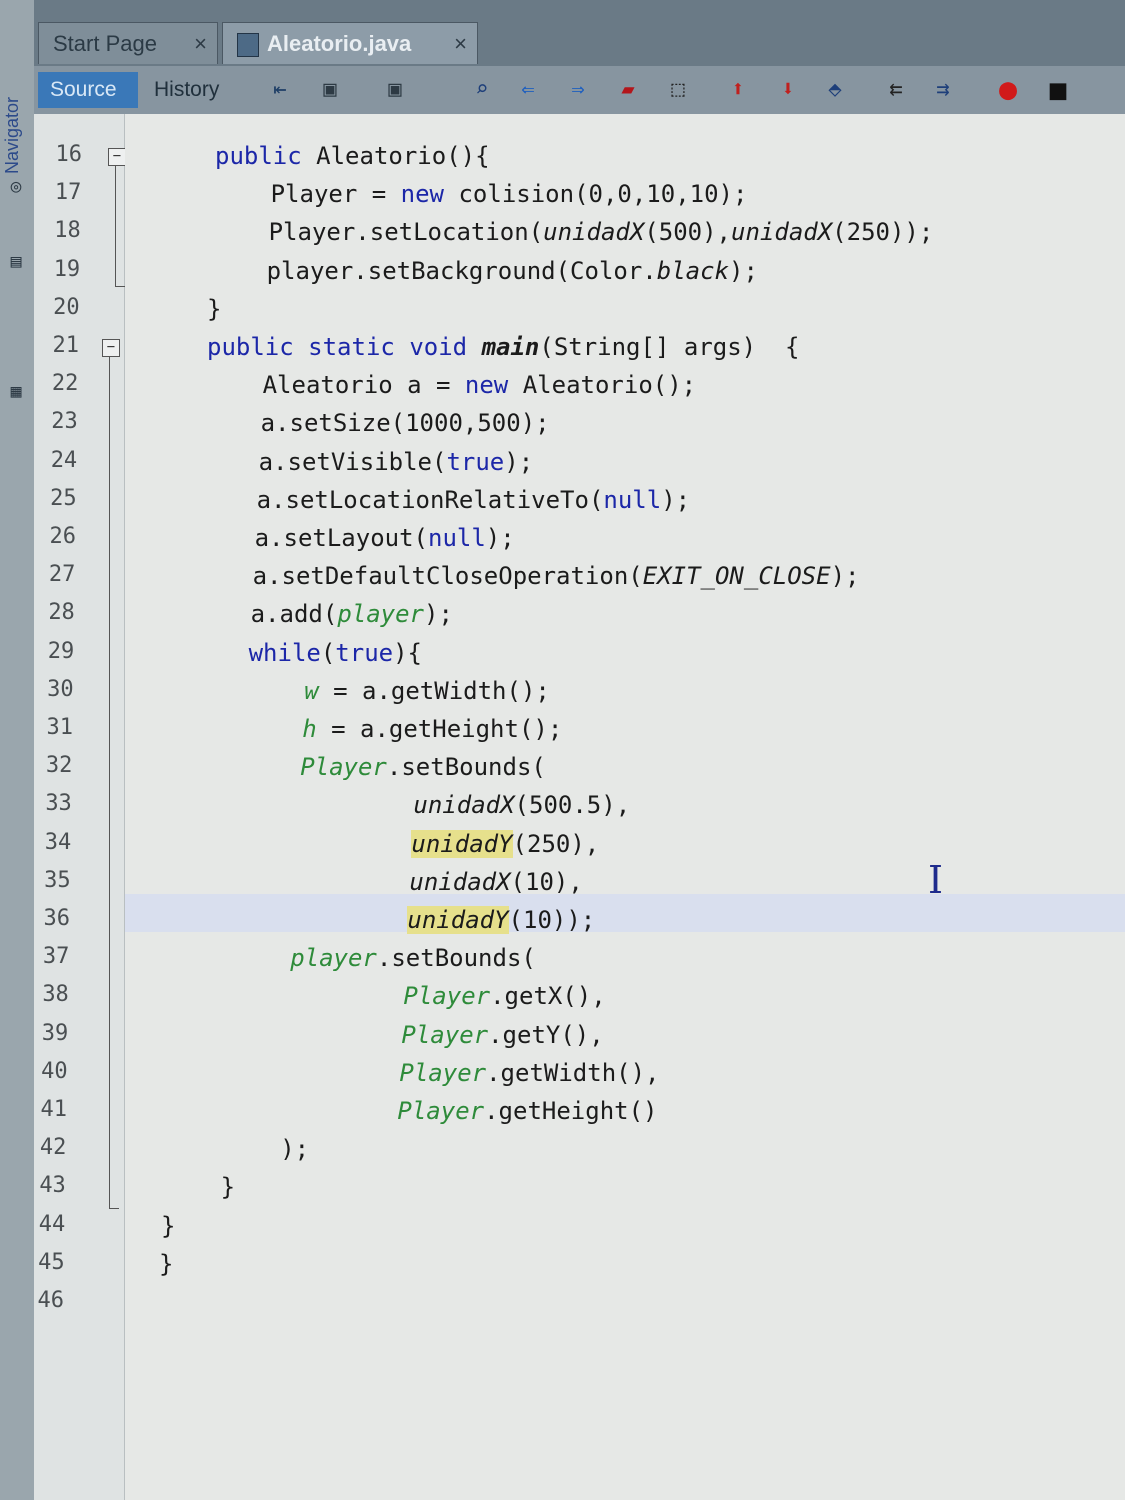 The height and width of the screenshot is (1500, 1125). What do you see at coordinates (109, 774) in the screenshot?
I see `fold-guide` at bounding box center [109, 774].